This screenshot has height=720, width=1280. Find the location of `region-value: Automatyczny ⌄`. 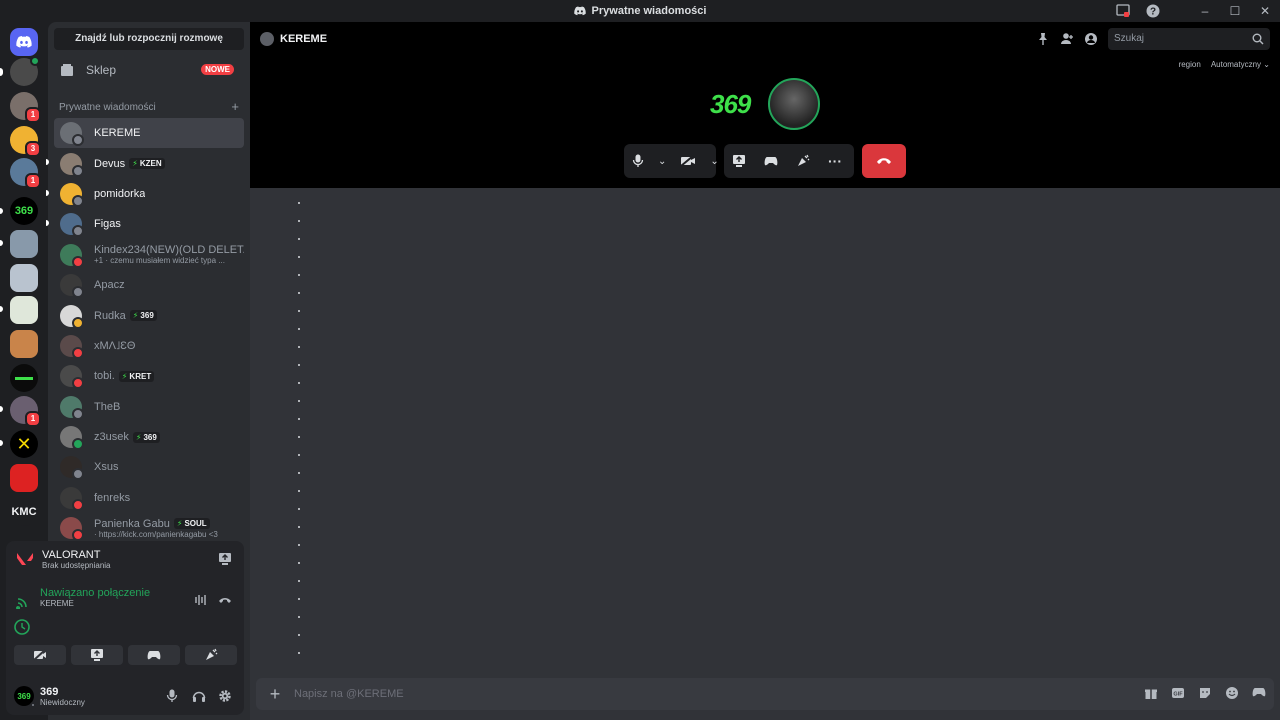

region-value: Automatyczny ⌄ is located at coordinates (1240, 64).